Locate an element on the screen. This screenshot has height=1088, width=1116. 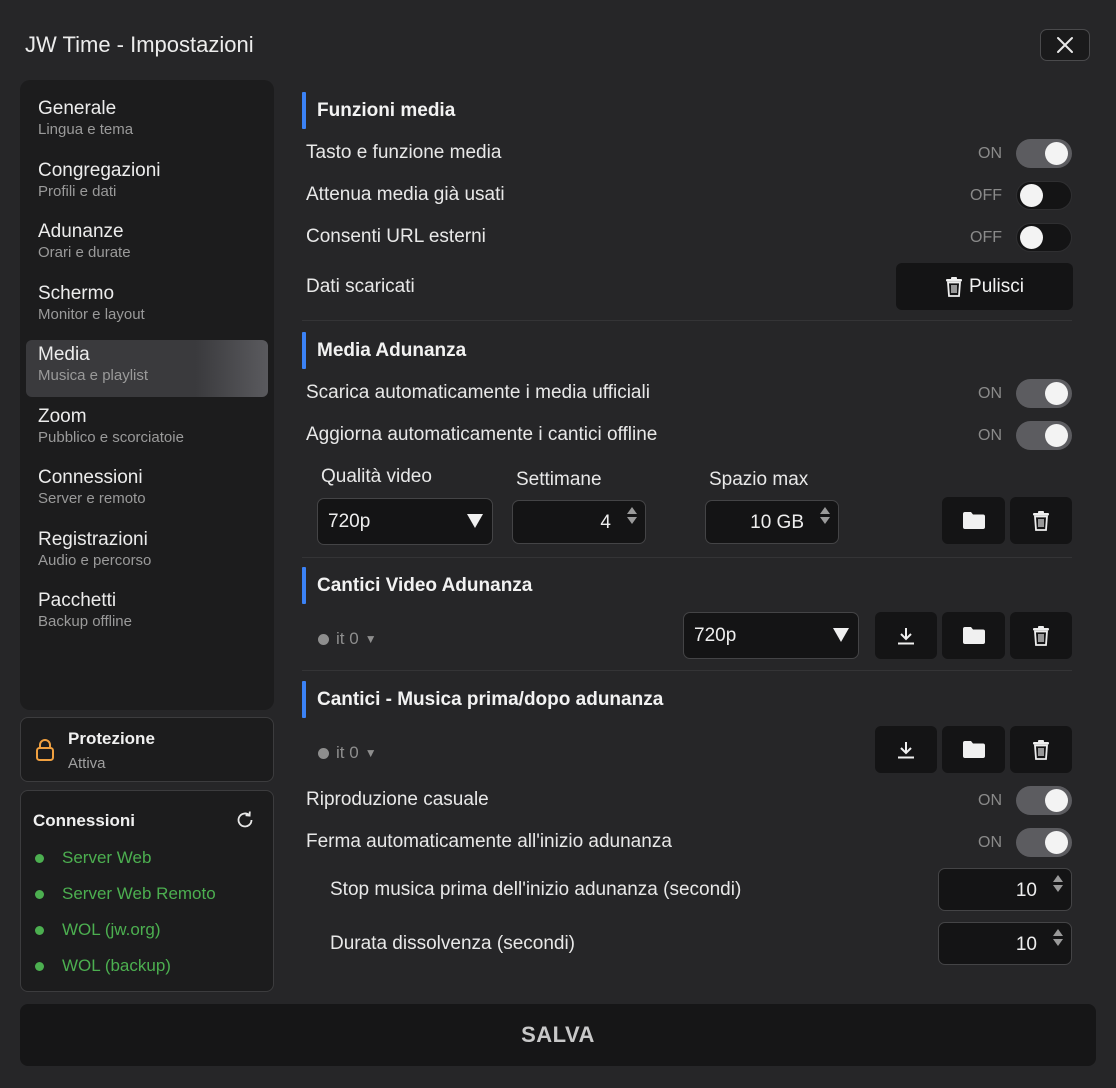
open-folder-button is located at coordinates (973, 520).